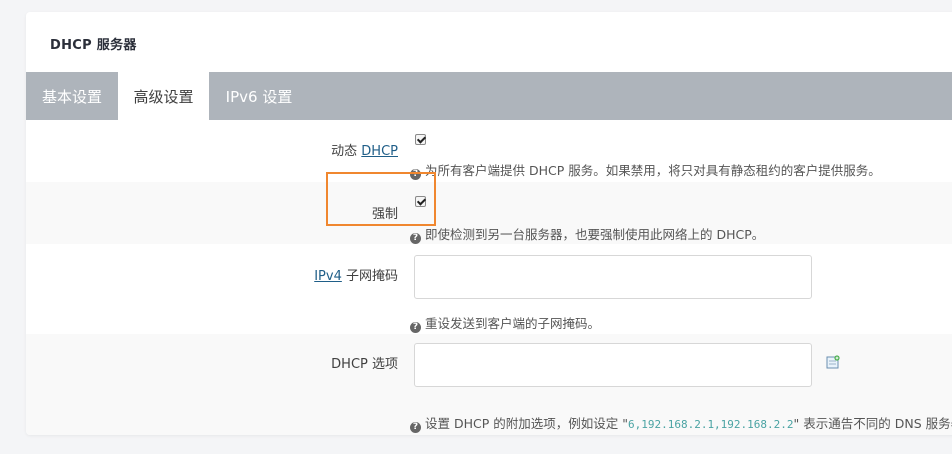 Image resolution: width=952 pixels, height=454 pixels. What do you see at coordinates (710, 424) in the screenshot?
I see `dhcp-options-help-code: 6,192.168.2.1,192.168.2.2` at bounding box center [710, 424].